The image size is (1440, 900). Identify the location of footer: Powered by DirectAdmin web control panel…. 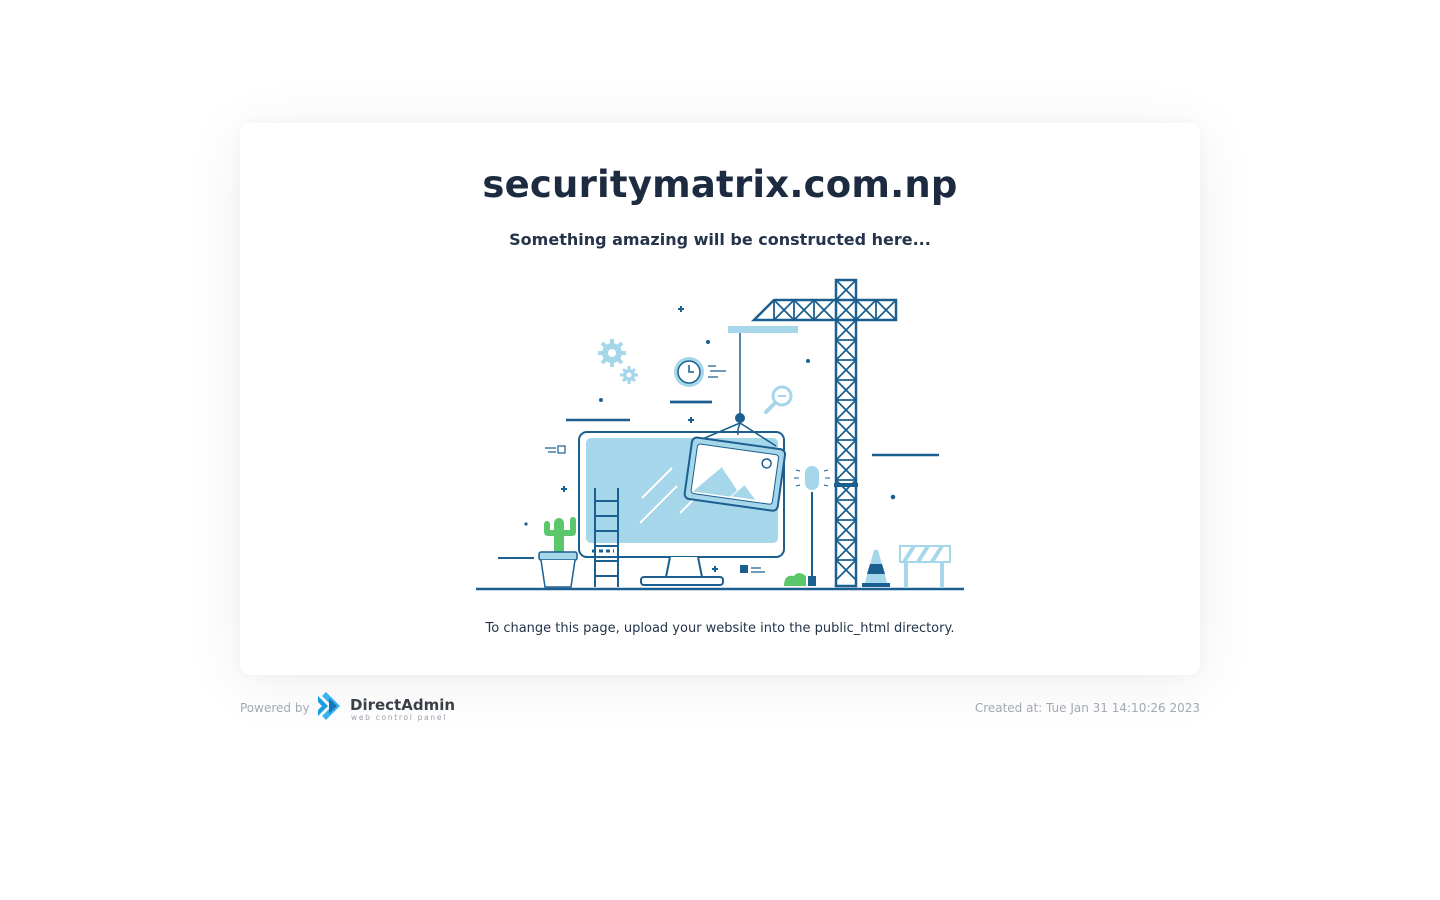
(720, 707).